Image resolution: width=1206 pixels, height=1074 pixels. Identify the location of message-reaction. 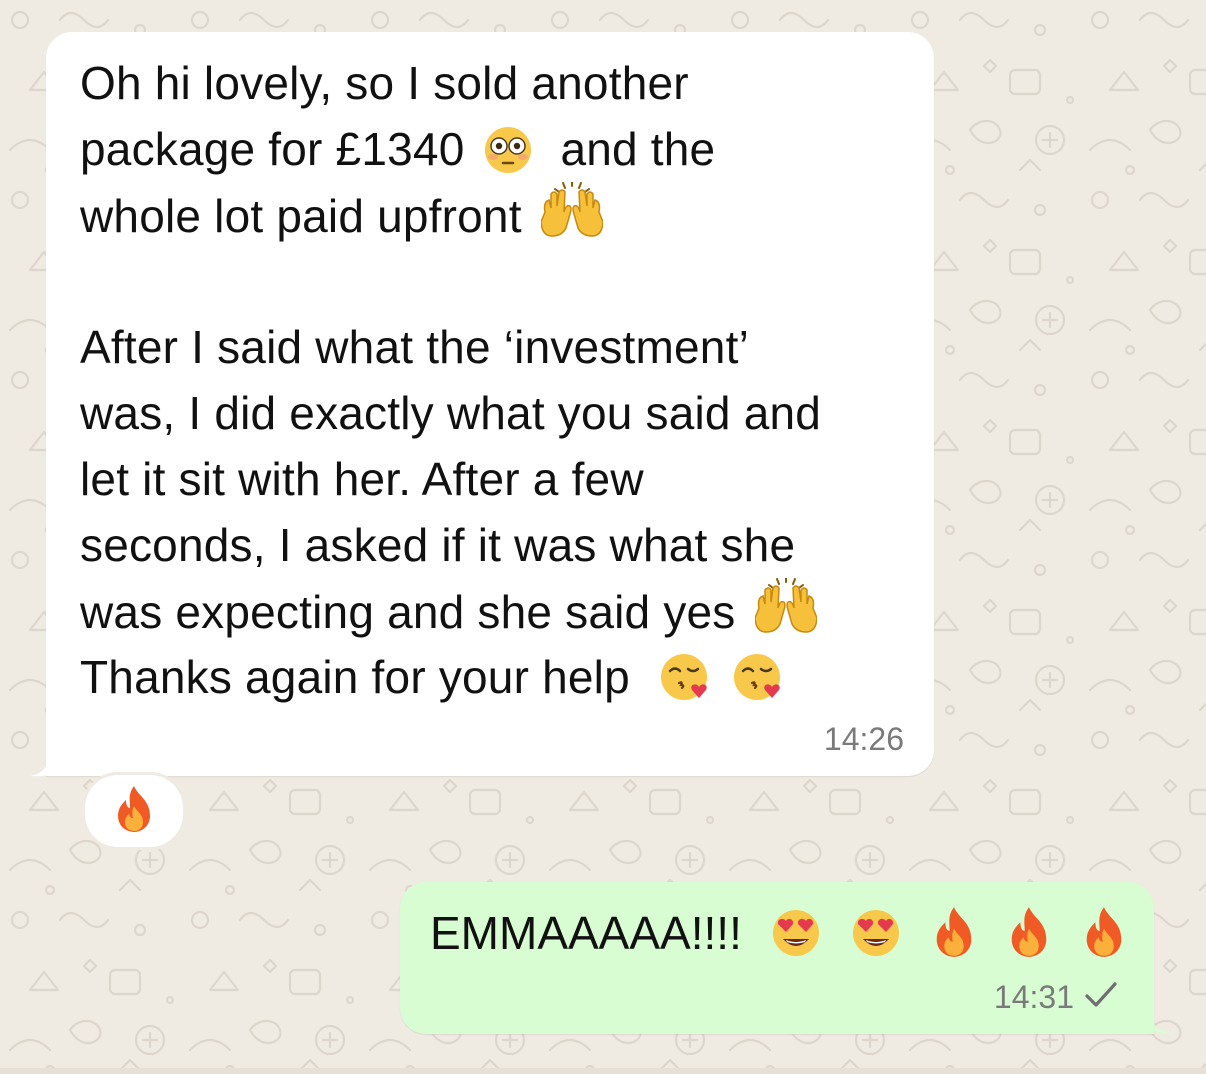
(134, 811).